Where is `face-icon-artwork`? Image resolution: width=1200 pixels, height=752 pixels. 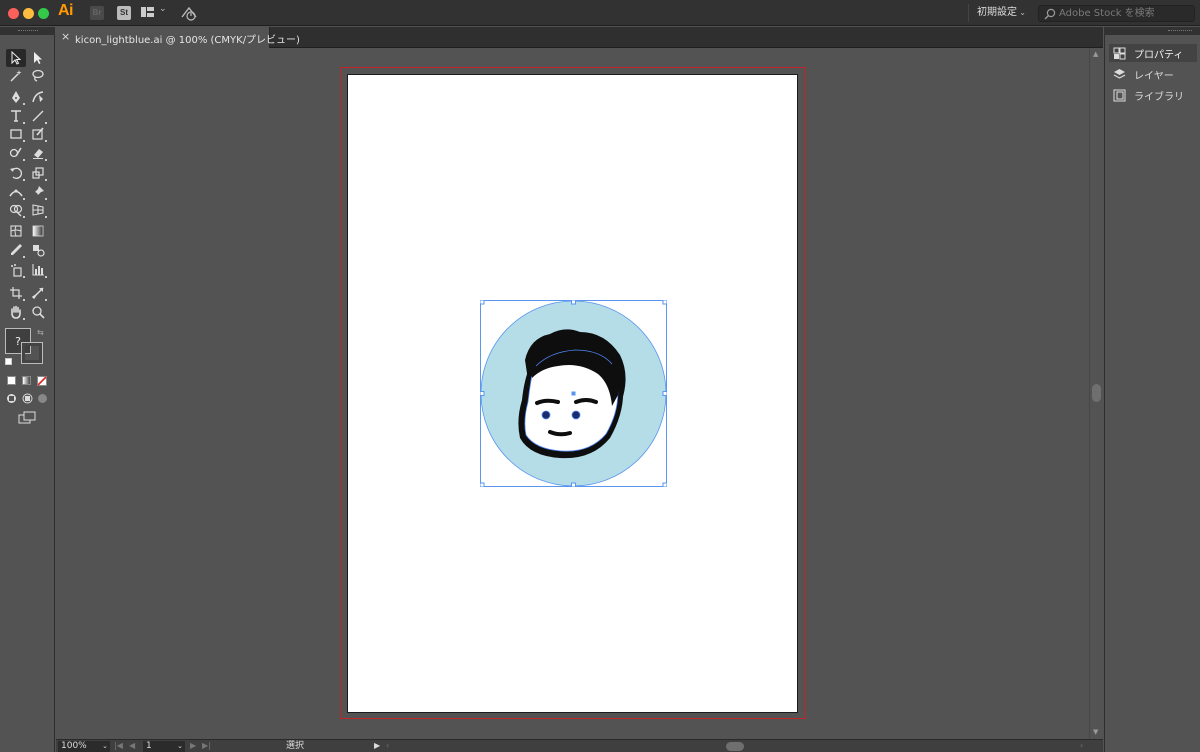 face-icon-artwork is located at coordinates (573, 393).